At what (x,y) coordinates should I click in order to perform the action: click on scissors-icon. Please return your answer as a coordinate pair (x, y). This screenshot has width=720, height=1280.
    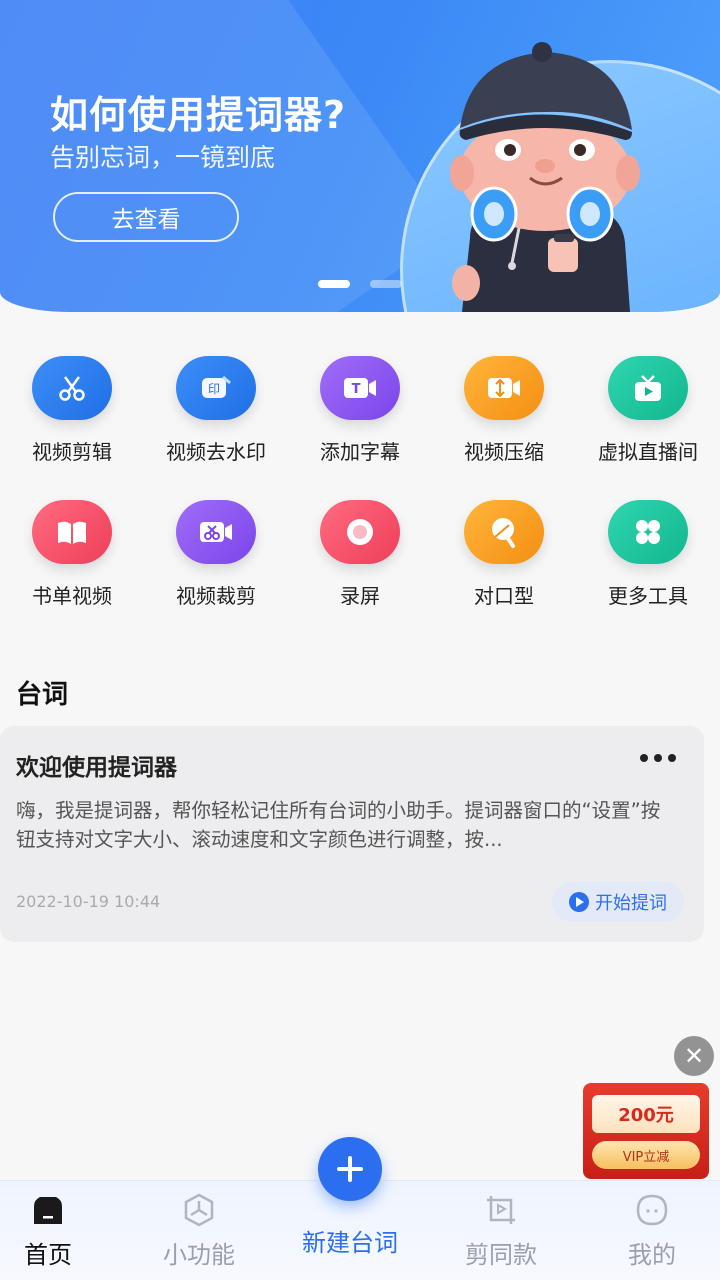
    Looking at the image, I should click on (72, 388).